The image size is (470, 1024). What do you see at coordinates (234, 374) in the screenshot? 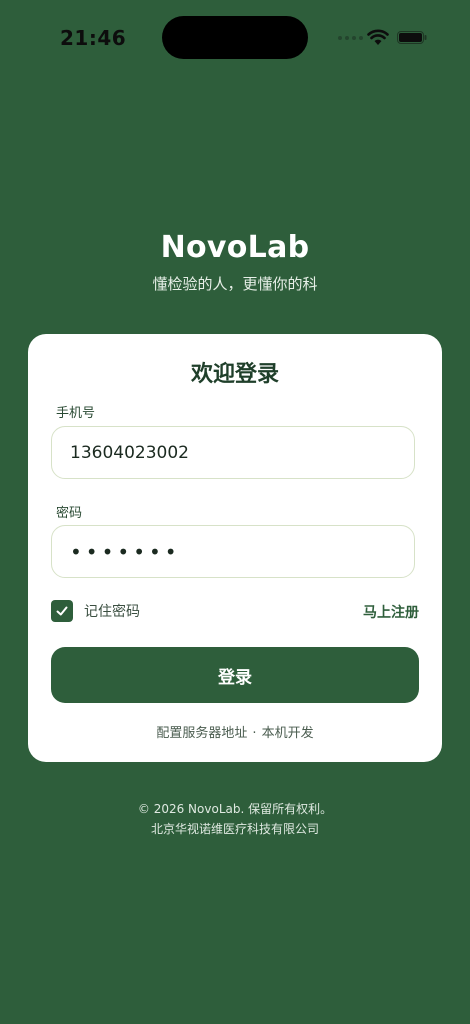
I see `login-title: 欢迎登录` at bounding box center [234, 374].